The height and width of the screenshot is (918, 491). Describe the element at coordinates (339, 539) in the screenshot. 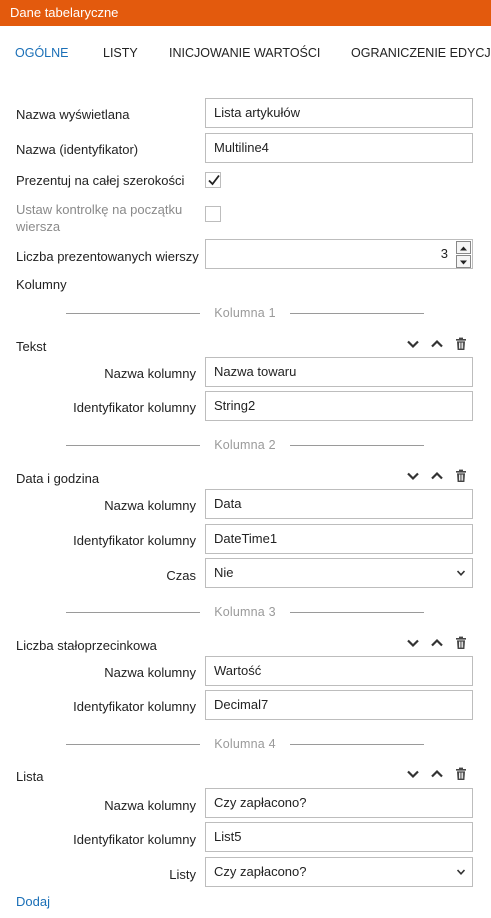

I see `column-id-field: DateTime1` at that location.